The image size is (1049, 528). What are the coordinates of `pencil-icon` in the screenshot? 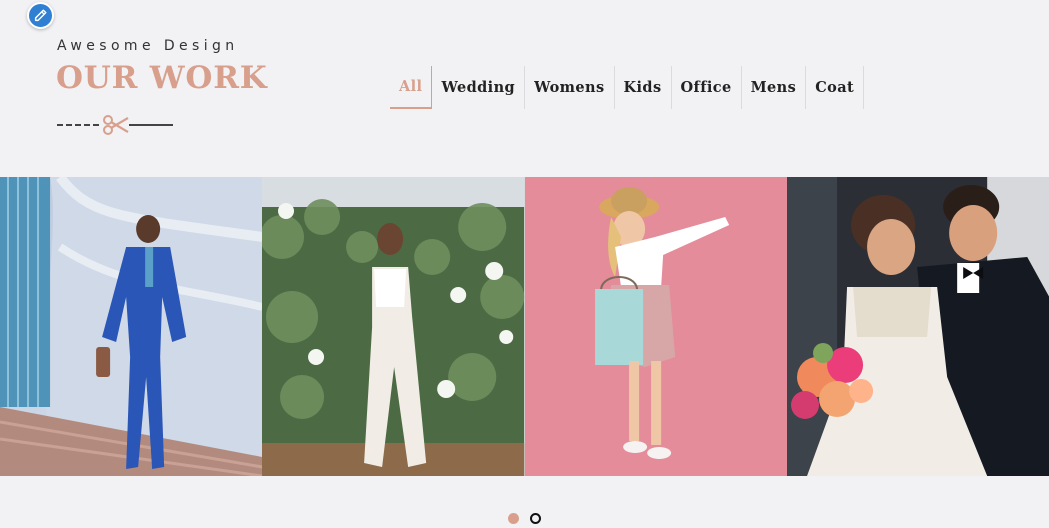 It's located at (40, 15).